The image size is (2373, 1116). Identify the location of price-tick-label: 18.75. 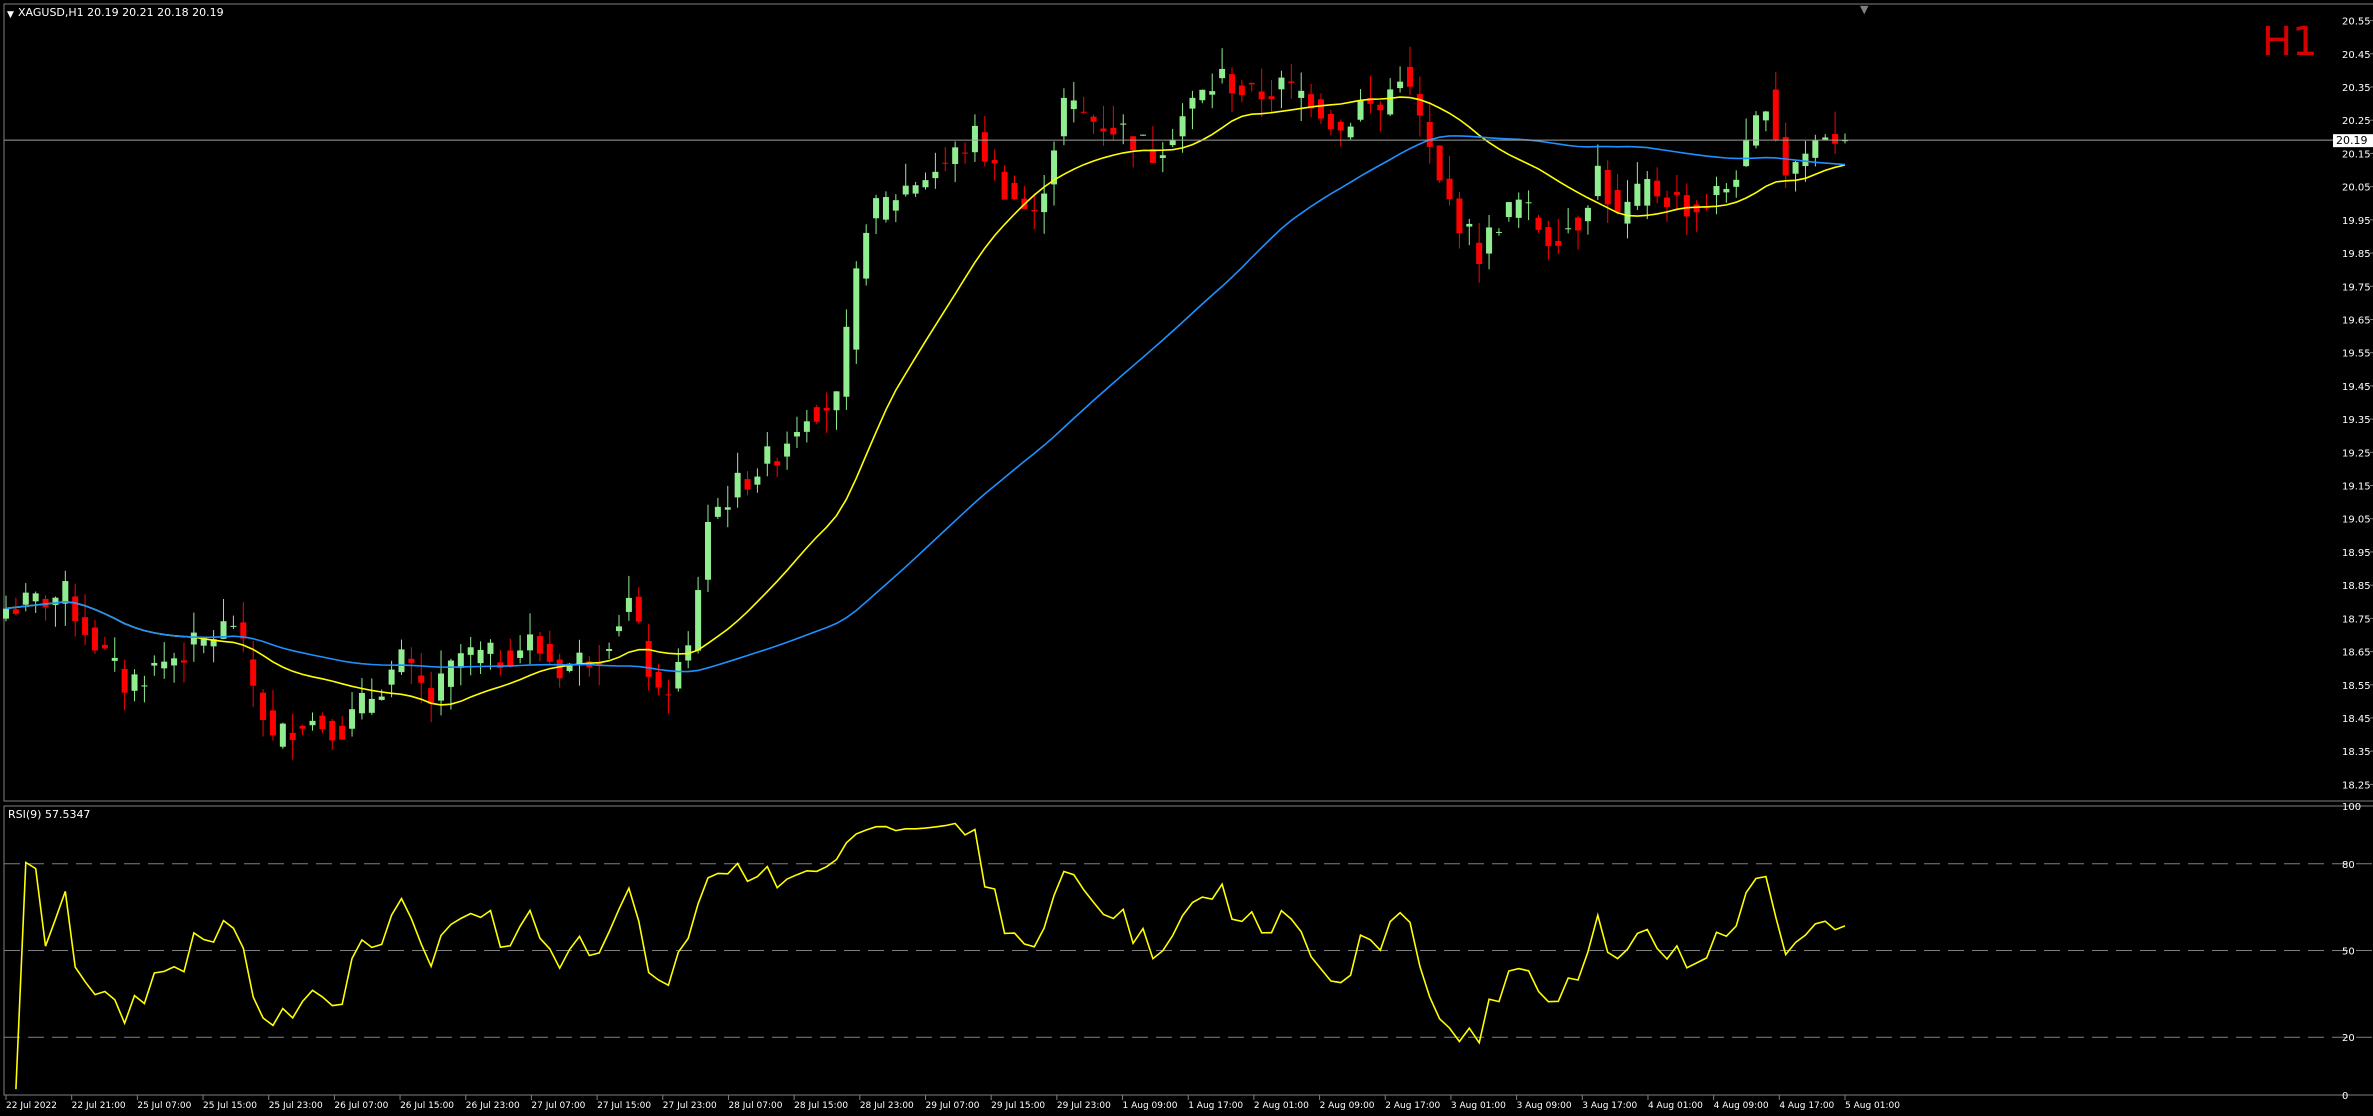
(2356, 619).